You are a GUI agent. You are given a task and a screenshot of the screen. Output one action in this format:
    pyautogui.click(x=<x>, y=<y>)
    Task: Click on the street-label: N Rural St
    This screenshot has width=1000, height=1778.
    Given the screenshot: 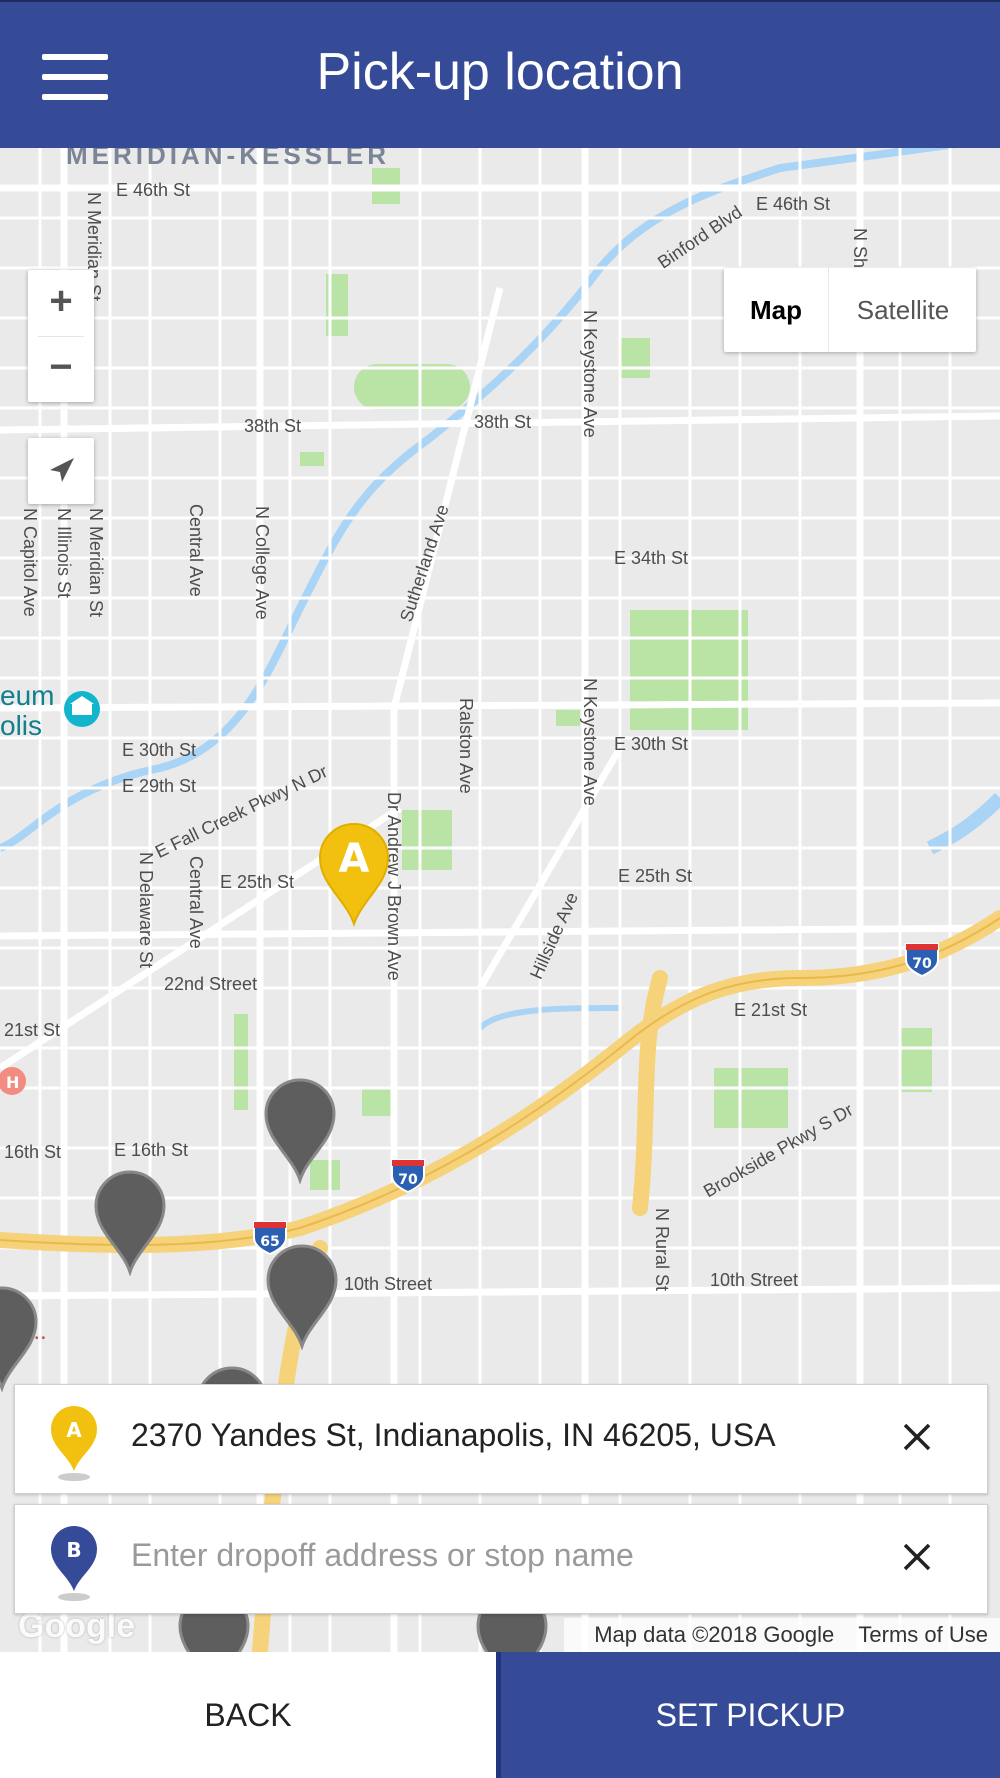 What is the action you would take?
    pyautogui.click(x=662, y=1250)
    